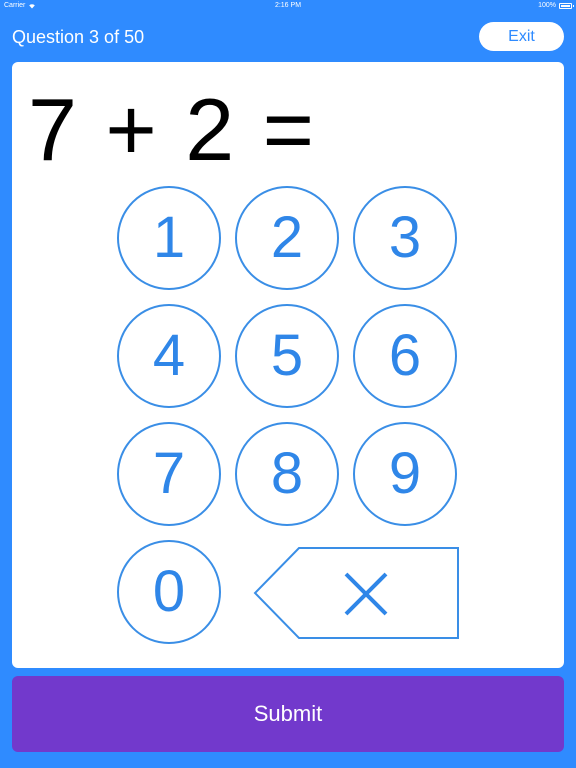  I want to click on key-6: 6, so click(405, 356).